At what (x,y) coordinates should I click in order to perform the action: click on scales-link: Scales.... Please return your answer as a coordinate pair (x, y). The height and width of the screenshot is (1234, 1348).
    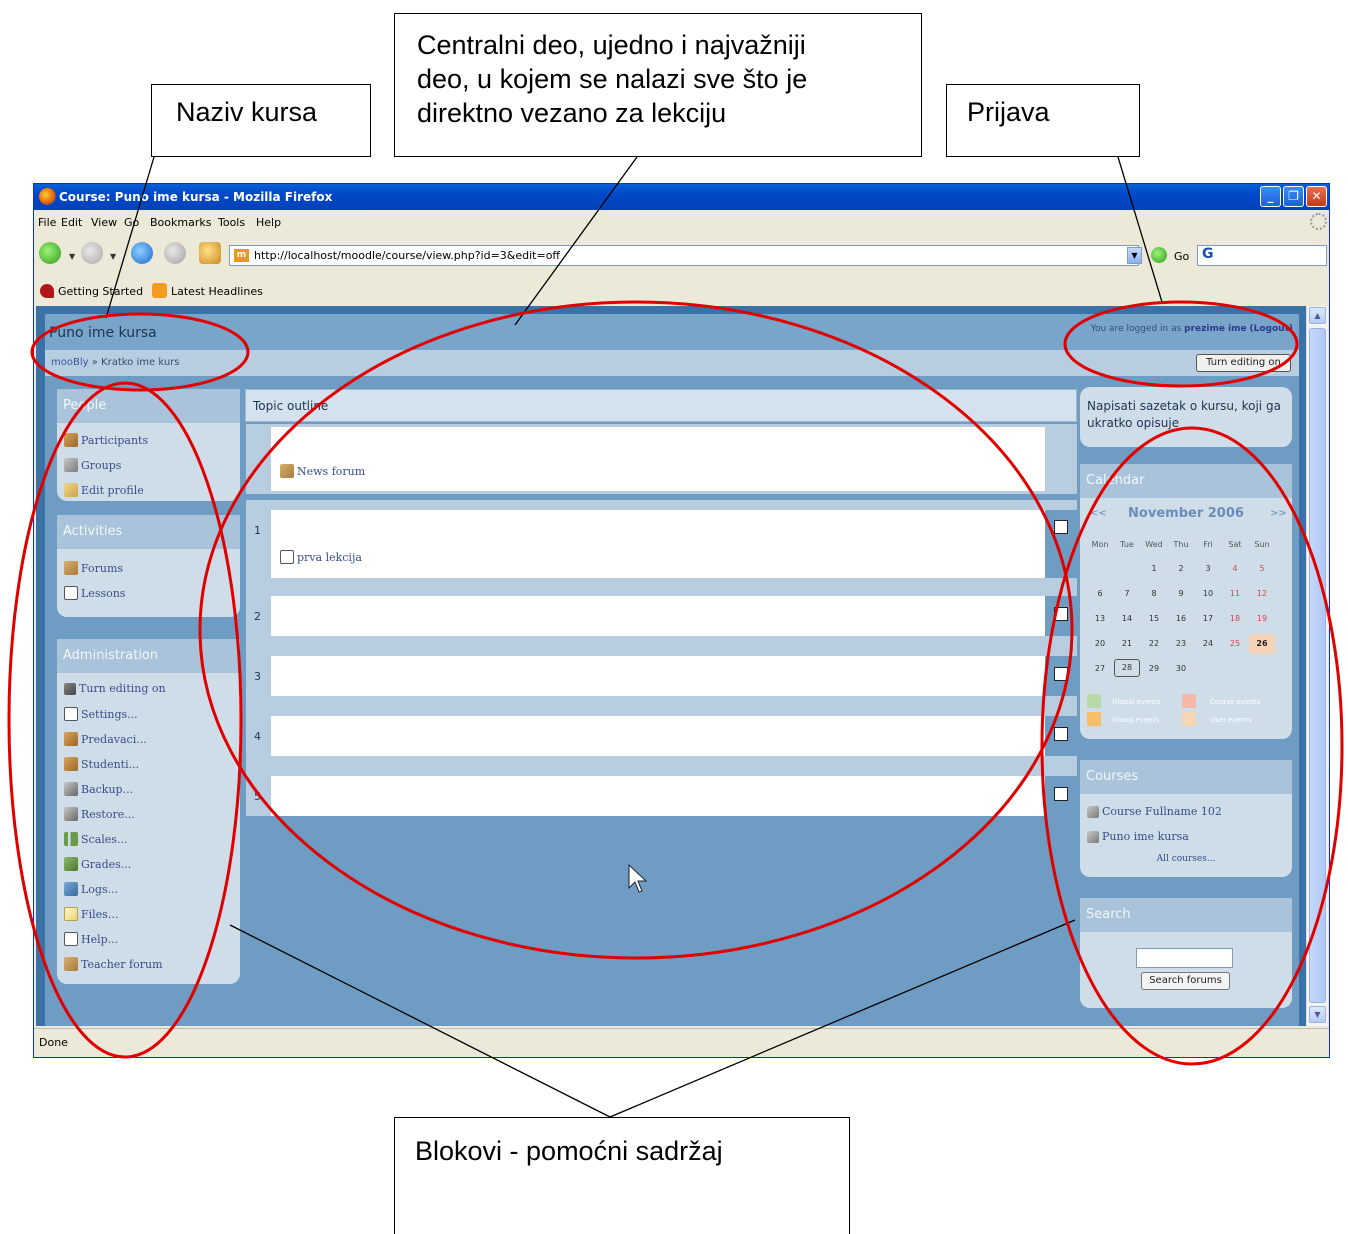
    Looking at the image, I should click on (95, 839).